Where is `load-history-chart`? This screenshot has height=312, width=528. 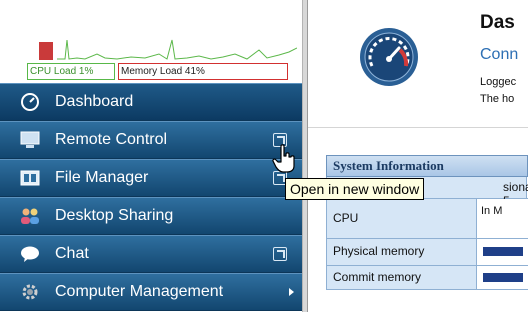
load-history-chart is located at coordinates (168, 49).